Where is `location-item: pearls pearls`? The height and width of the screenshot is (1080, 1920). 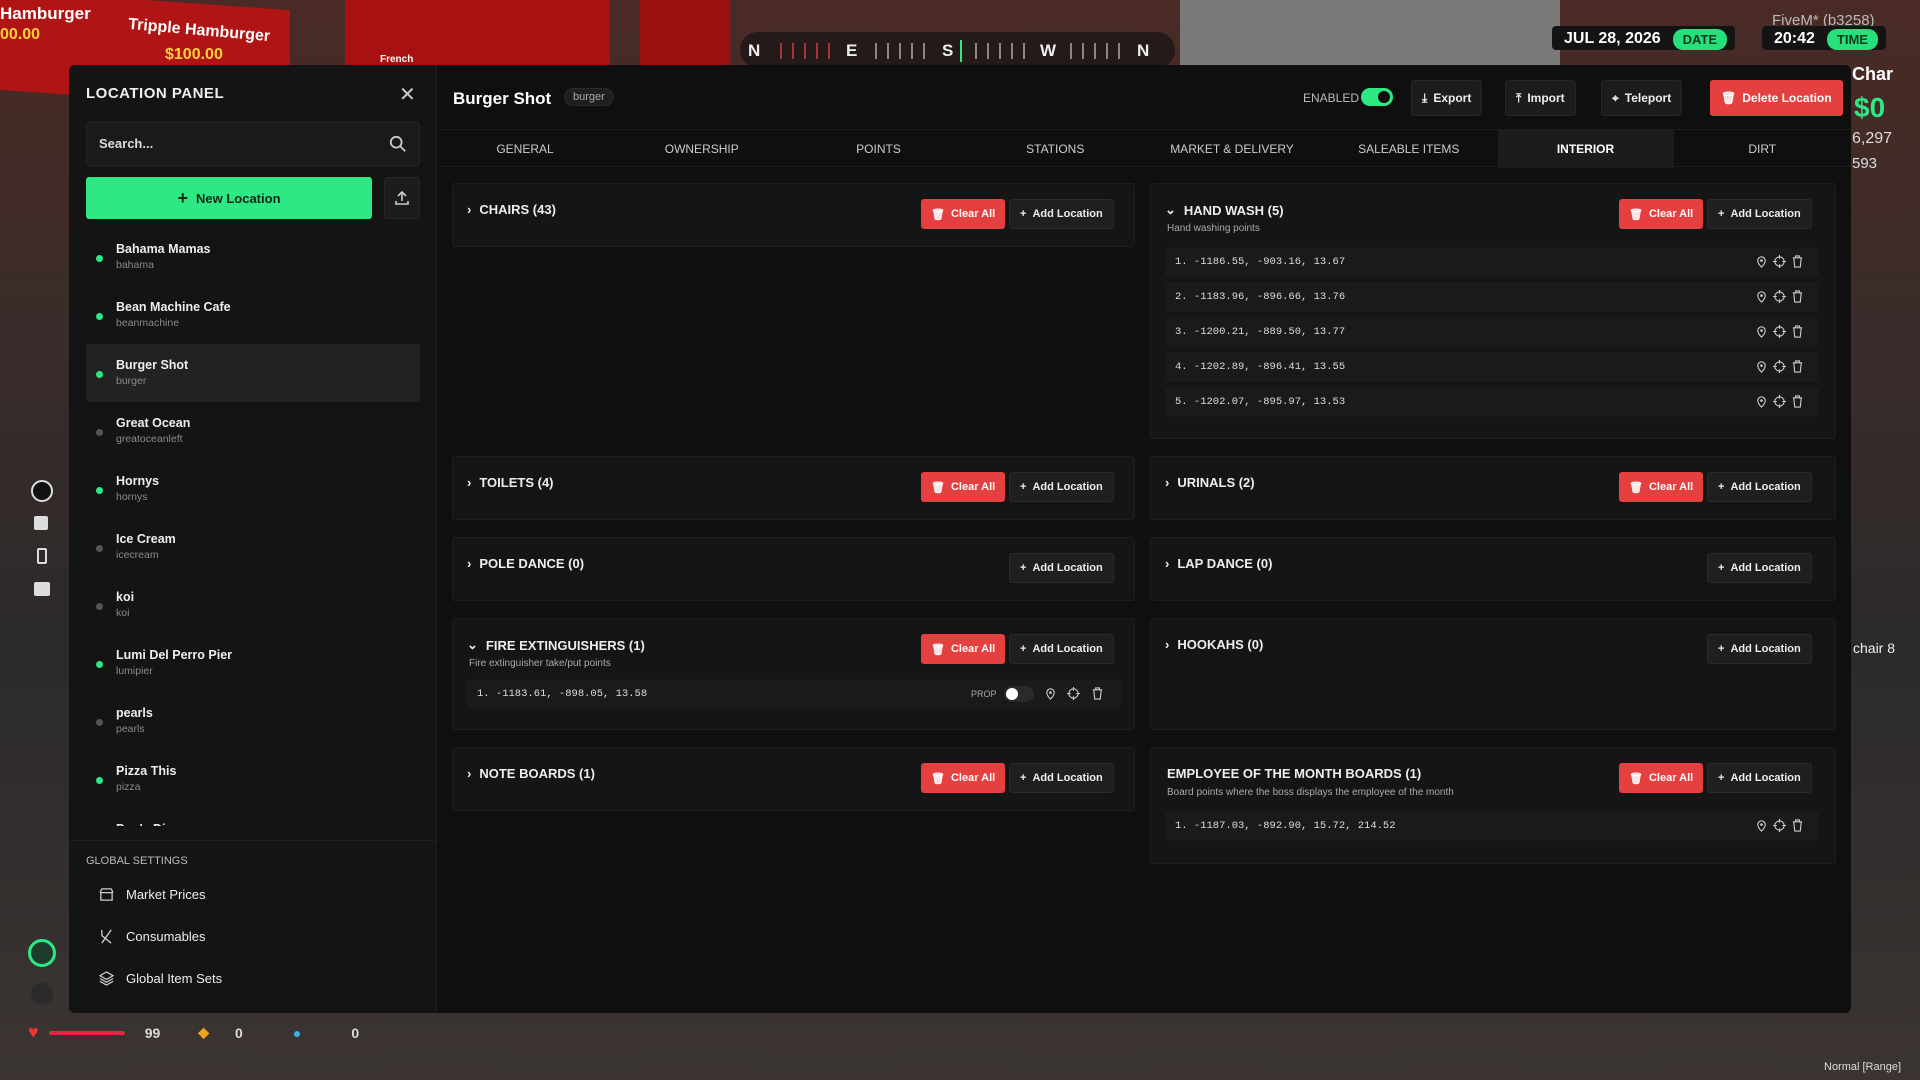
location-item: pearls pearls is located at coordinates (253, 721).